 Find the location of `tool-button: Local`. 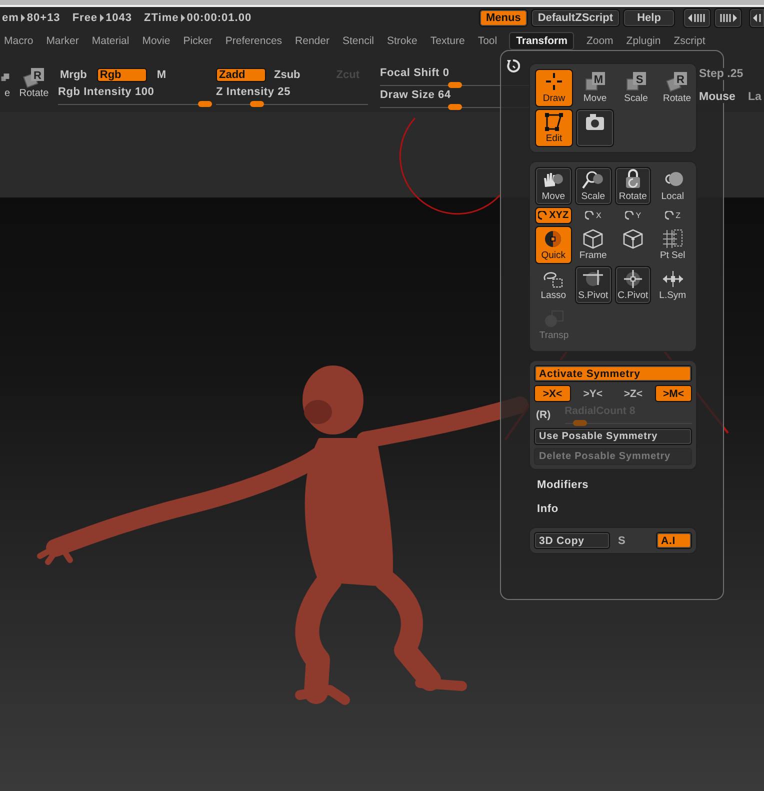

tool-button: Local is located at coordinates (672, 186).